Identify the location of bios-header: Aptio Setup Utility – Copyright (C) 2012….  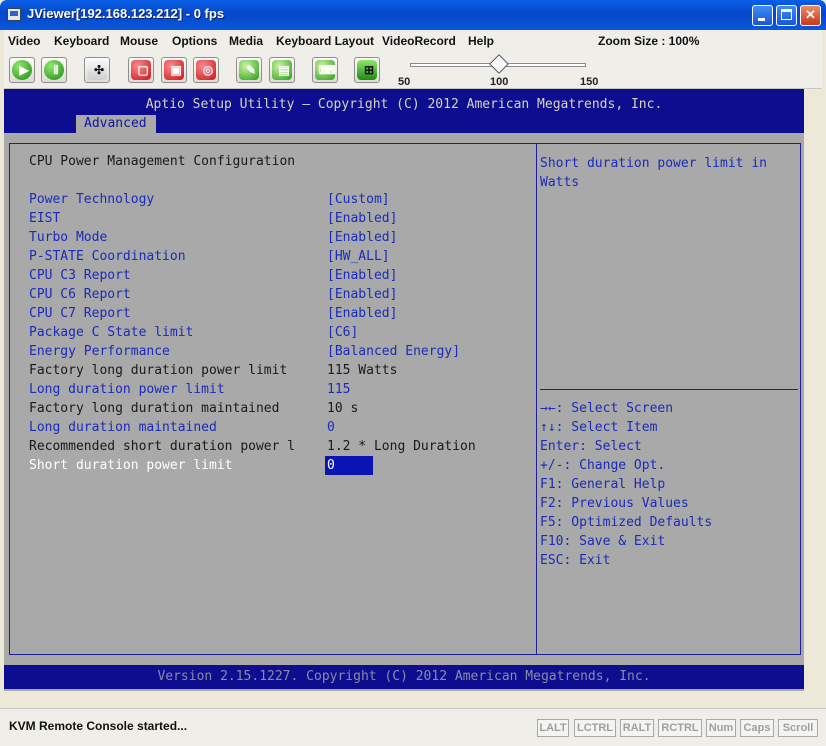
(404, 111).